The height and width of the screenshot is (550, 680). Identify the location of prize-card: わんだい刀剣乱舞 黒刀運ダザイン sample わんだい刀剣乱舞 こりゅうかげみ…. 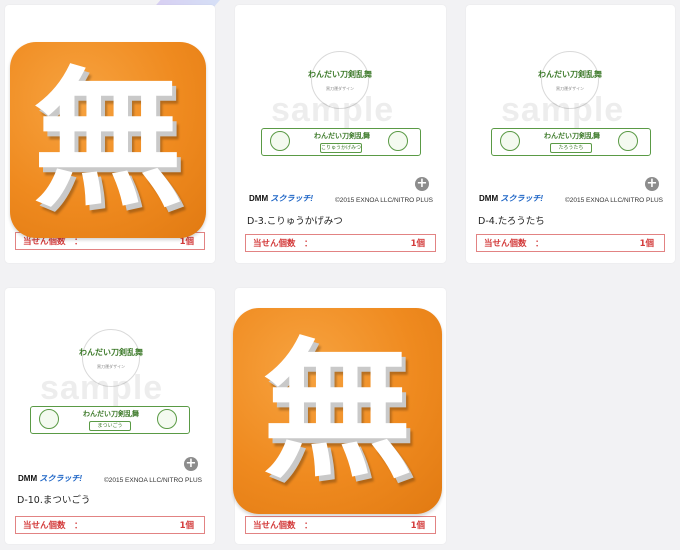
(340, 134).